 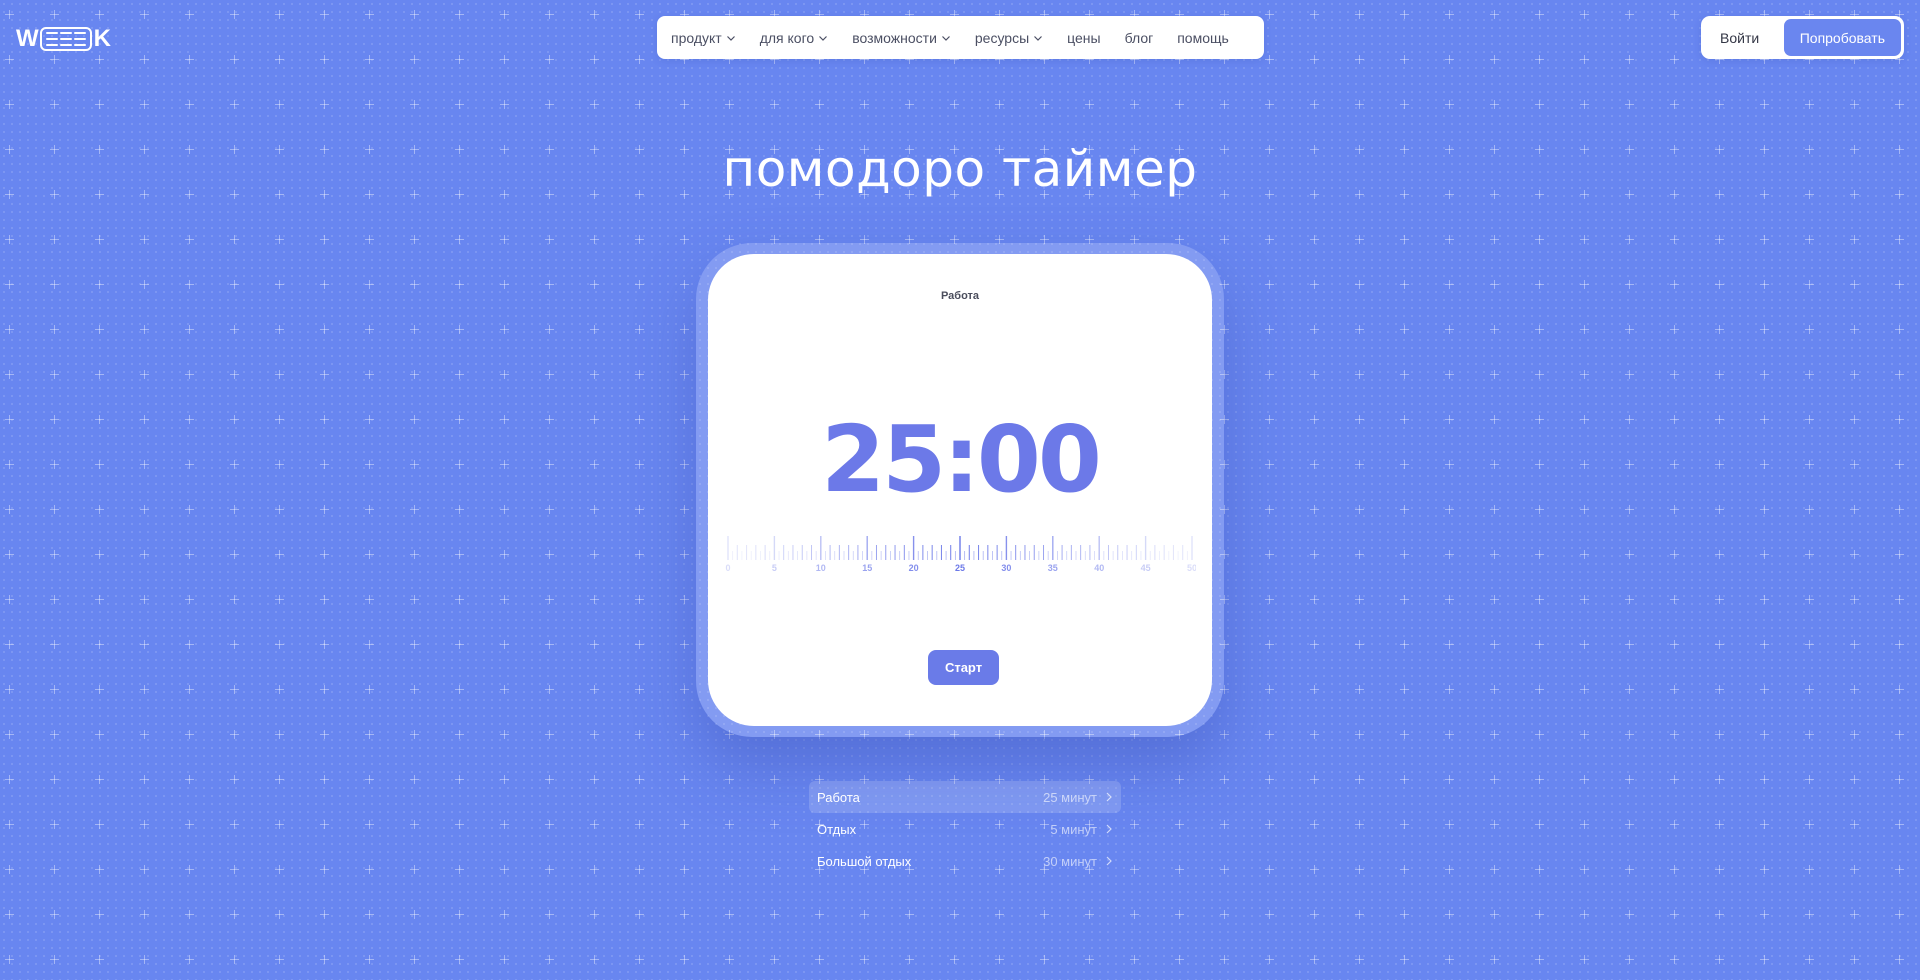 I want to click on mode-duration: 25 минут, so click(x=1070, y=797).